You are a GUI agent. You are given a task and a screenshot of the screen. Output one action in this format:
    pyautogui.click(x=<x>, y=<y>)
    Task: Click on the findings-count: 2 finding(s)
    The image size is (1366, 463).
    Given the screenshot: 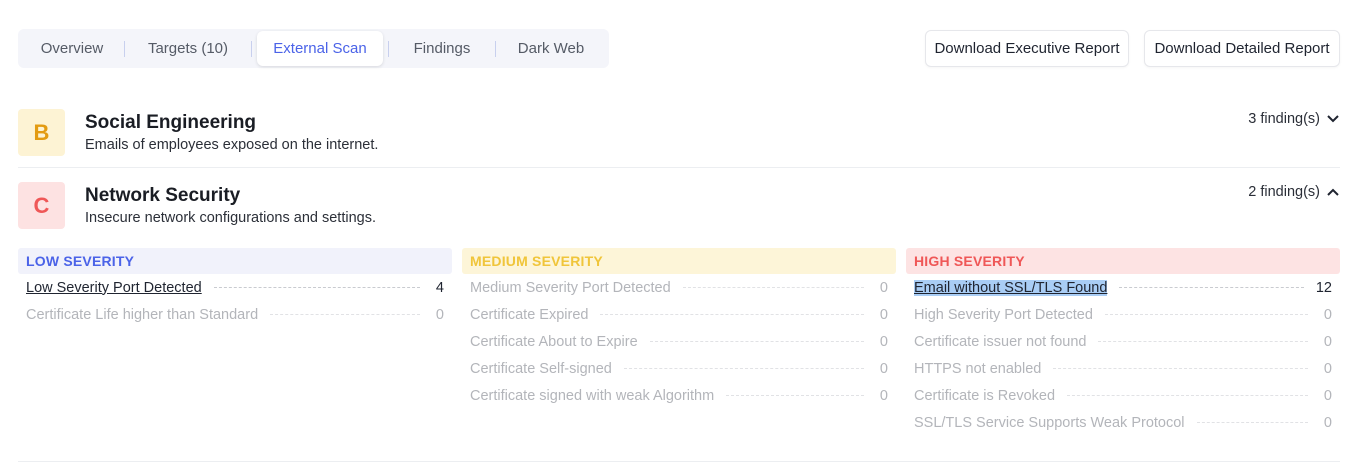 What is the action you would take?
    pyautogui.click(x=1284, y=192)
    